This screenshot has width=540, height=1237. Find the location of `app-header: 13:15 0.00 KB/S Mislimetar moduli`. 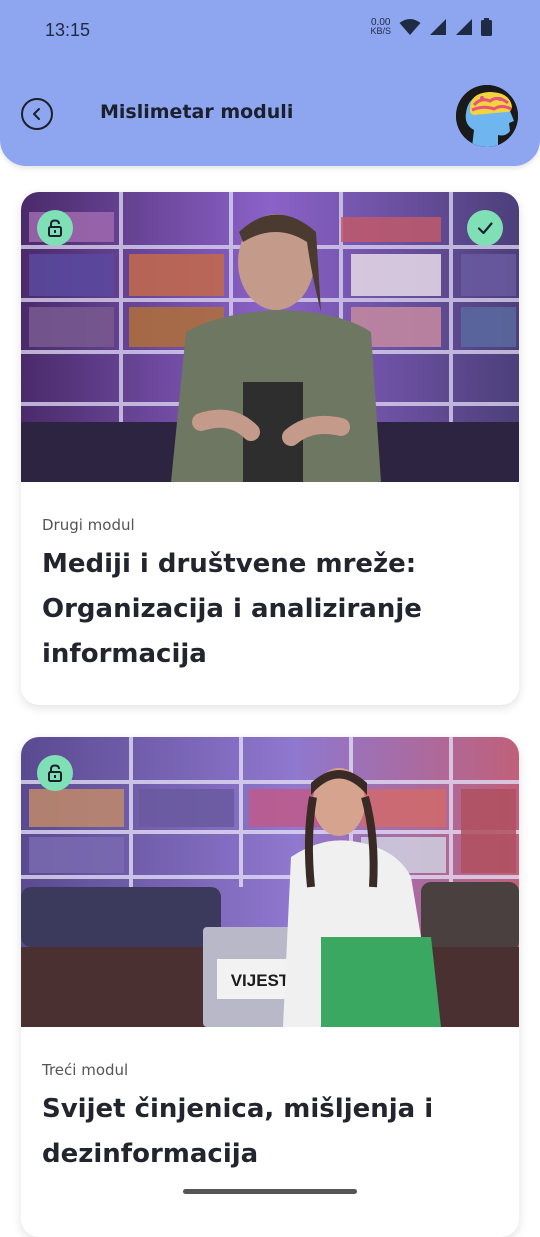

app-header: 13:15 0.00 KB/S Mislimetar moduli is located at coordinates (270, 83).